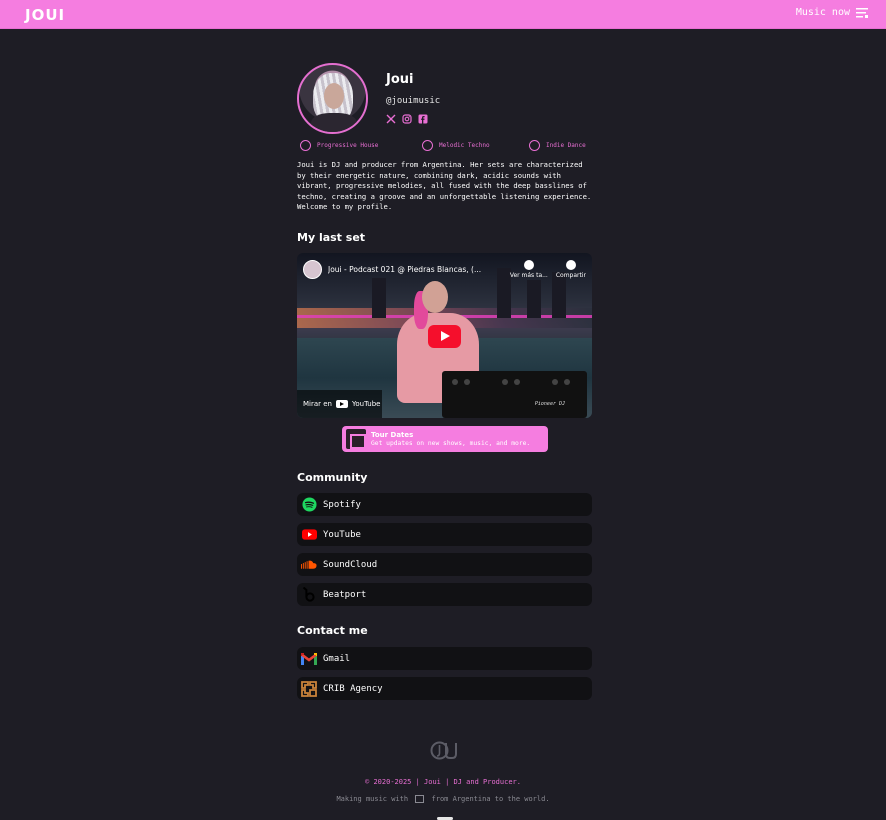  Describe the element at coordinates (309, 505) in the screenshot. I see `spotify-icon` at that location.